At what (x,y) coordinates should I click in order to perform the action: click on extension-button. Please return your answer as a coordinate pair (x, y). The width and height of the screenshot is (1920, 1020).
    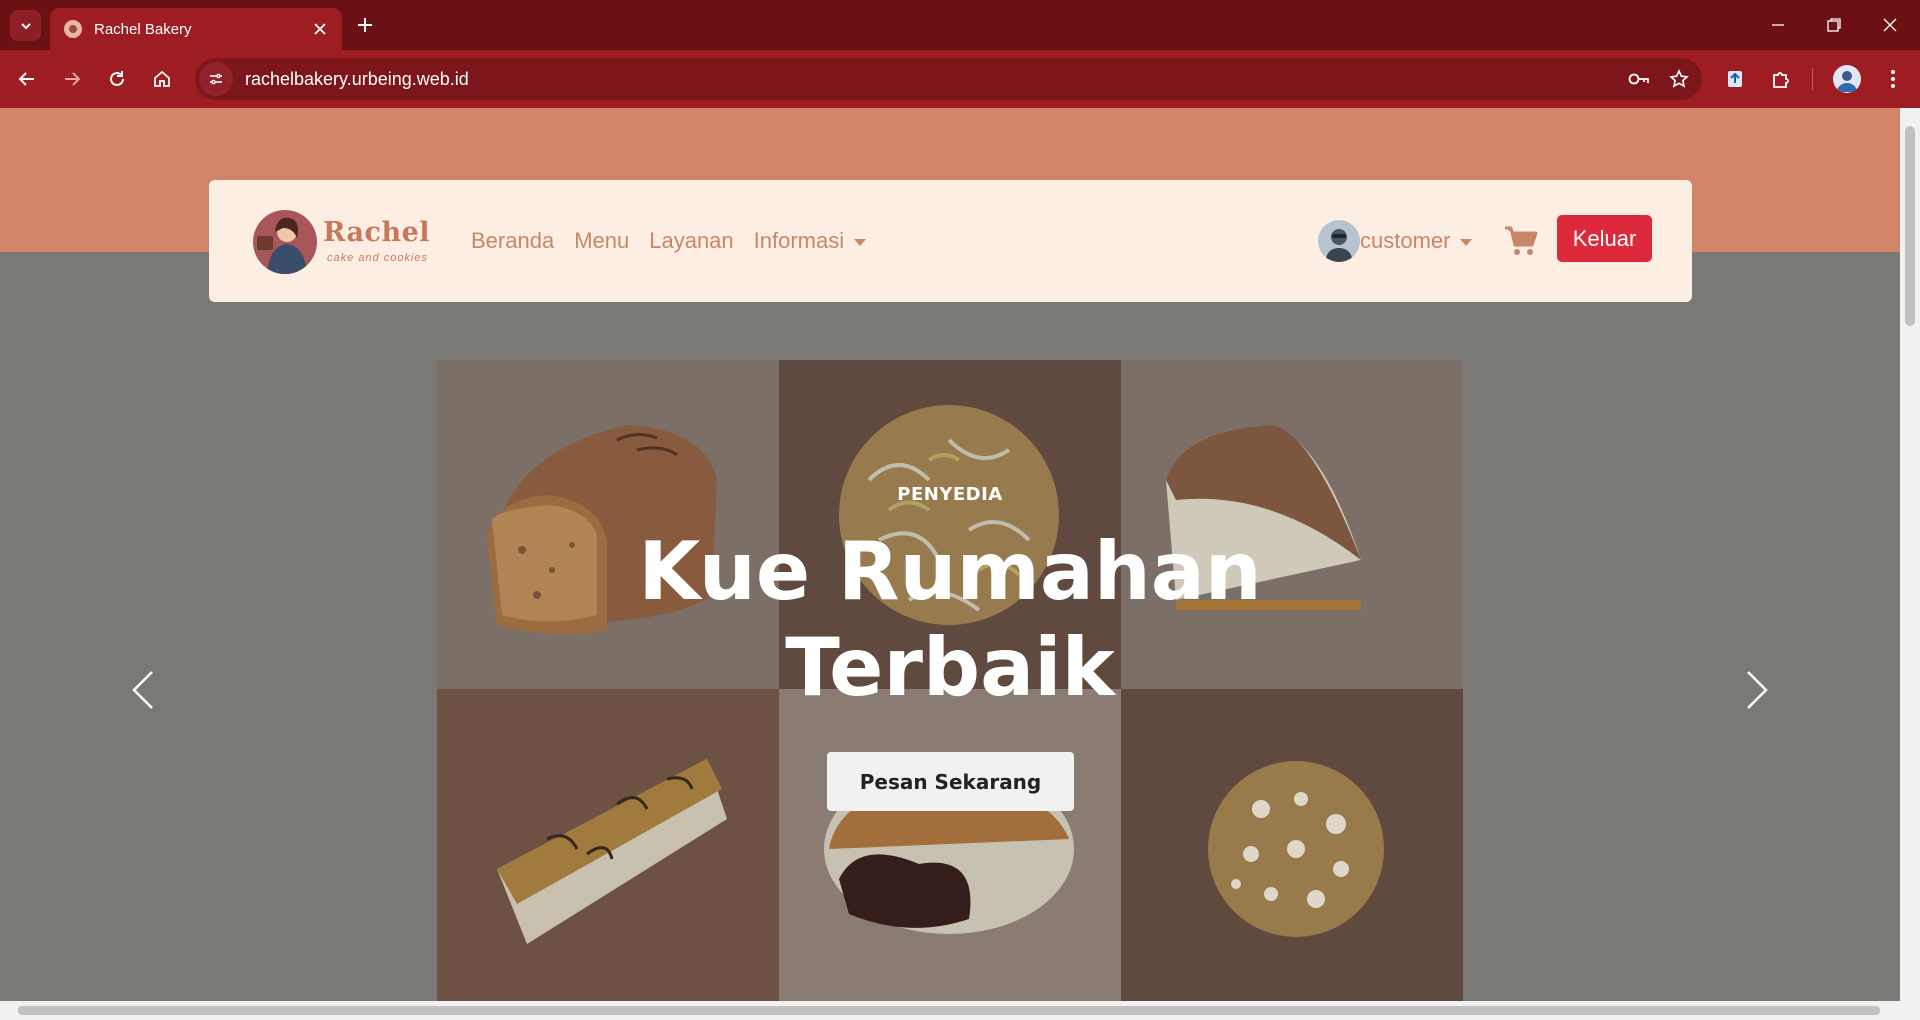
    Looking at the image, I should click on (1735, 79).